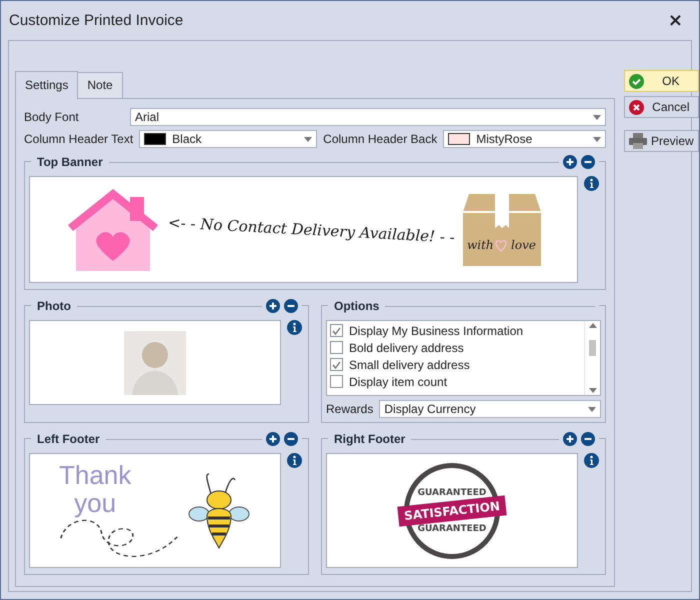 The image size is (700, 600). I want to click on body-font-dropdown: Arial, so click(368, 117).